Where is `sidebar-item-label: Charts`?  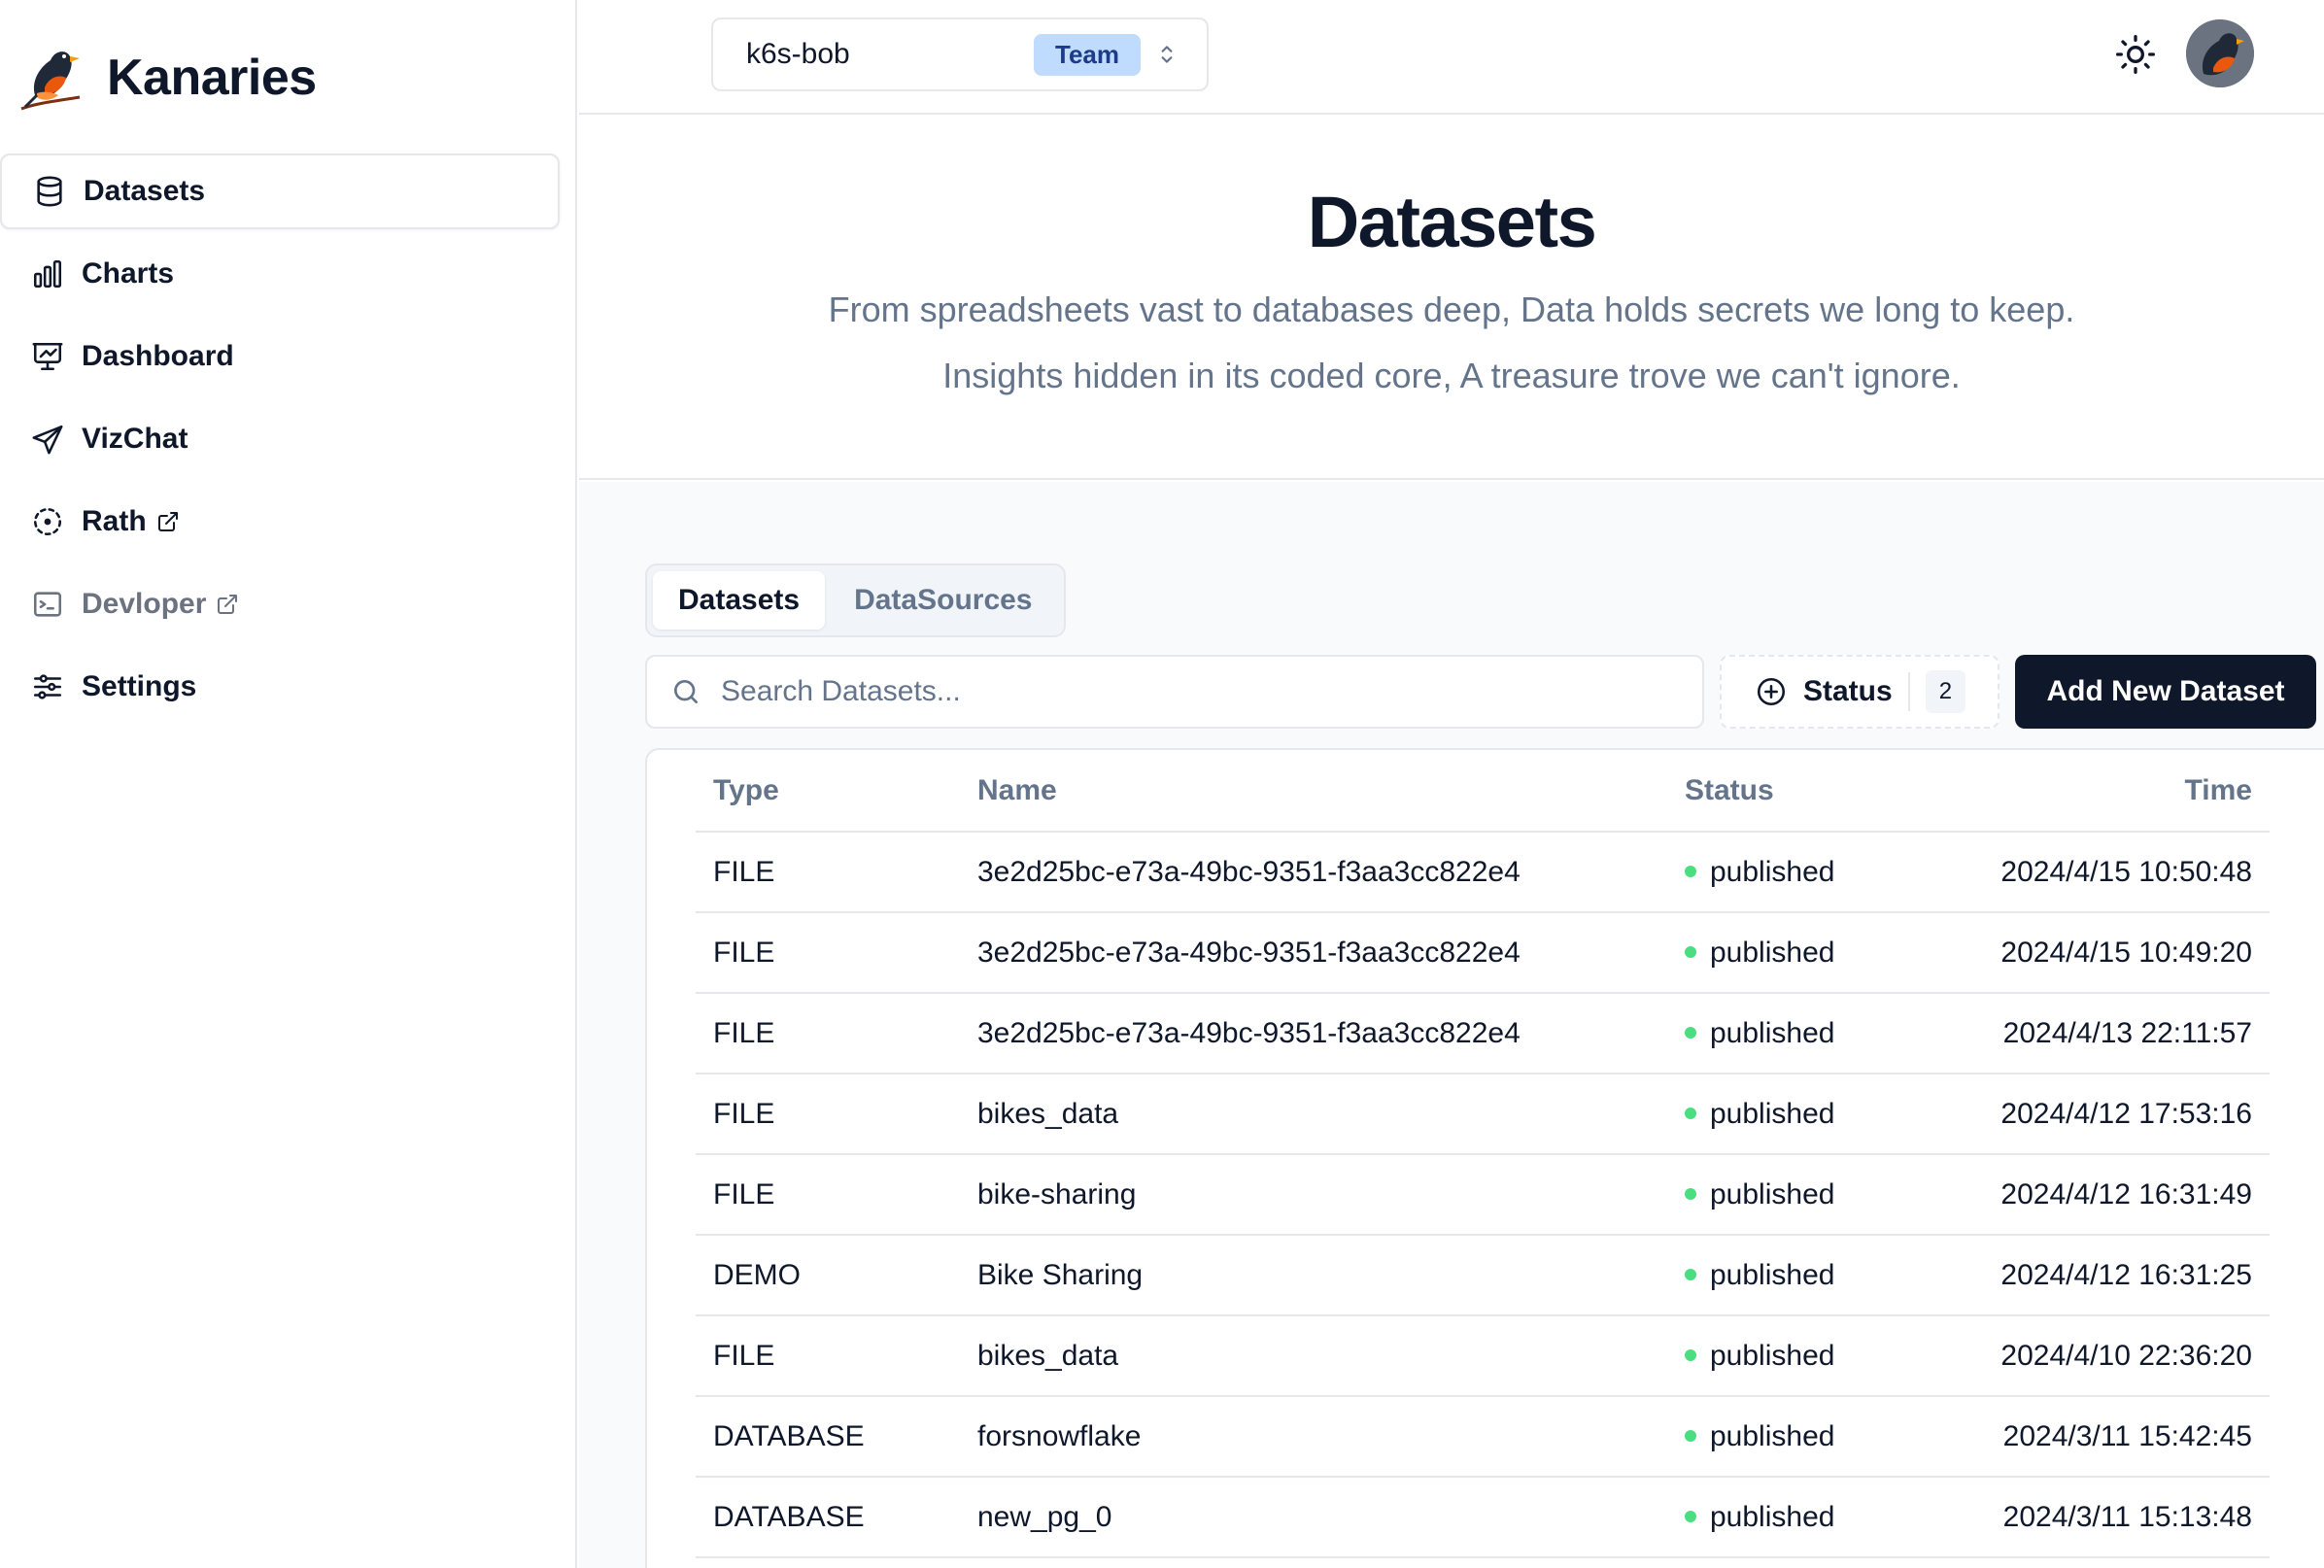 sidebar-item-label: Charts is located at coordinates (129, 273).